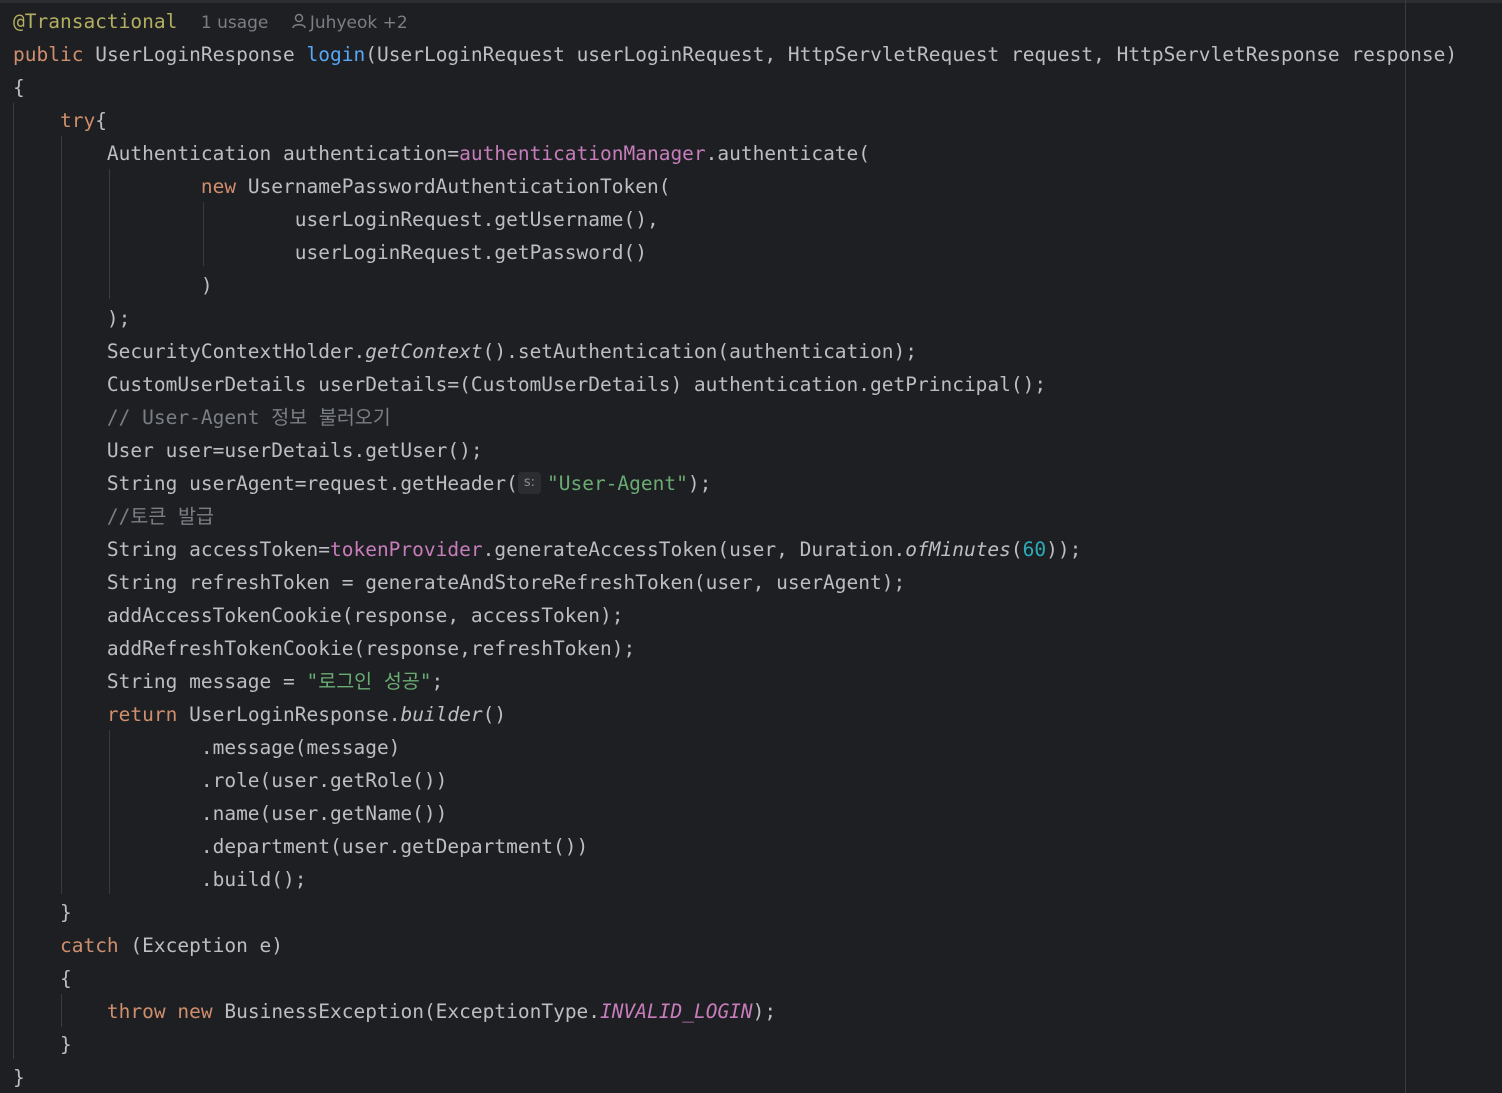  I want to click on code-text: ));, so click(1064, 549).